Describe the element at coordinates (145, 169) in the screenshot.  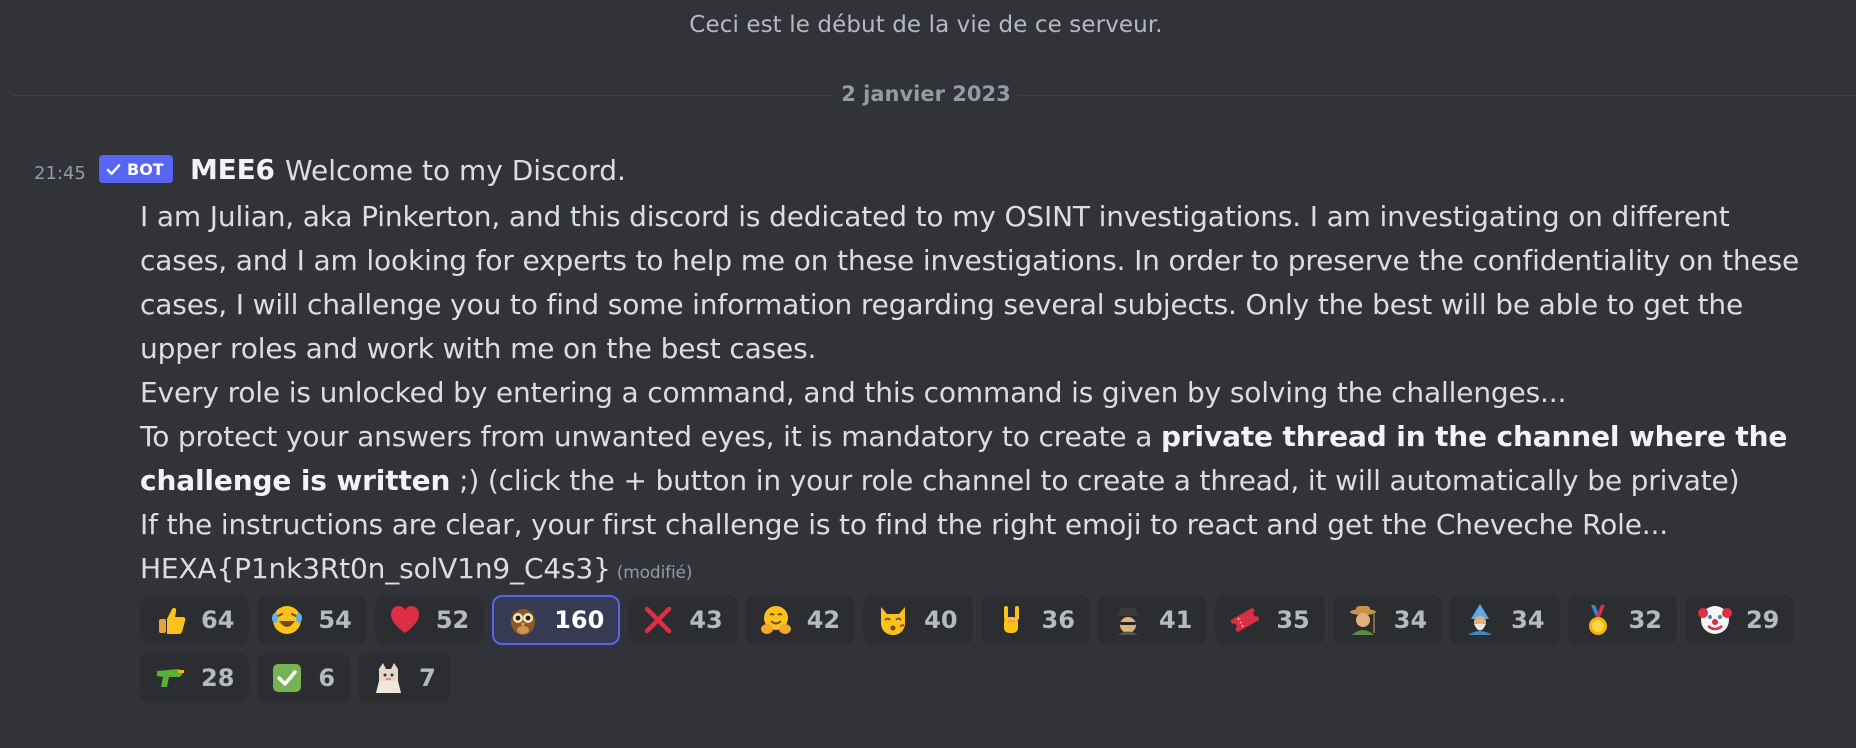
I see `bot-badge-label: BOT` at that location.